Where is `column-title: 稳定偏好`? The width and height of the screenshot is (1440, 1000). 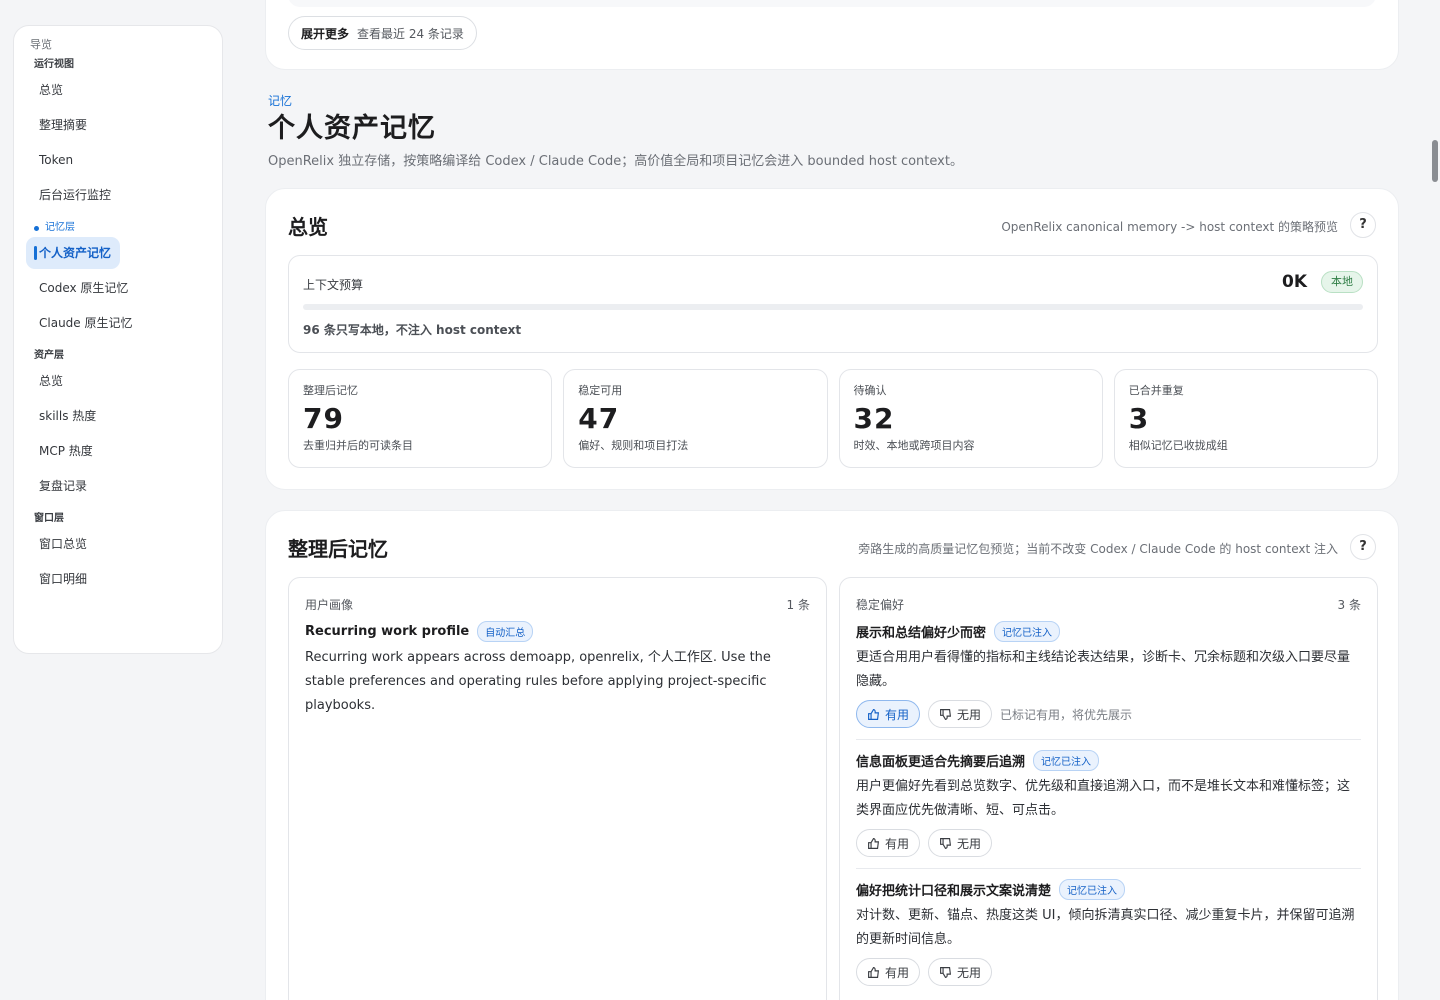 column-title: 稳定偏好 is located at coordinates (880, 605).